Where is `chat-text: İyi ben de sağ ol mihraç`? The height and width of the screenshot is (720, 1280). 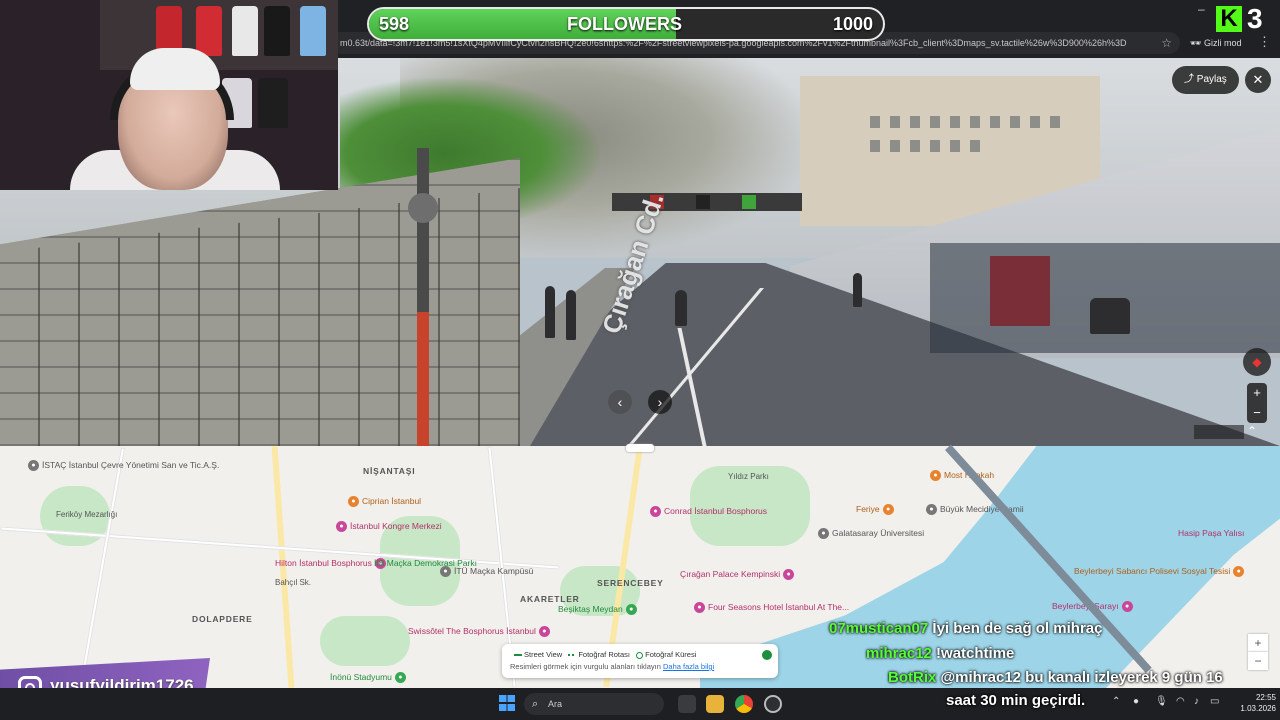 chat-text: İyi ben de sağ ol mihraç is located at coordinates (1017, 628).